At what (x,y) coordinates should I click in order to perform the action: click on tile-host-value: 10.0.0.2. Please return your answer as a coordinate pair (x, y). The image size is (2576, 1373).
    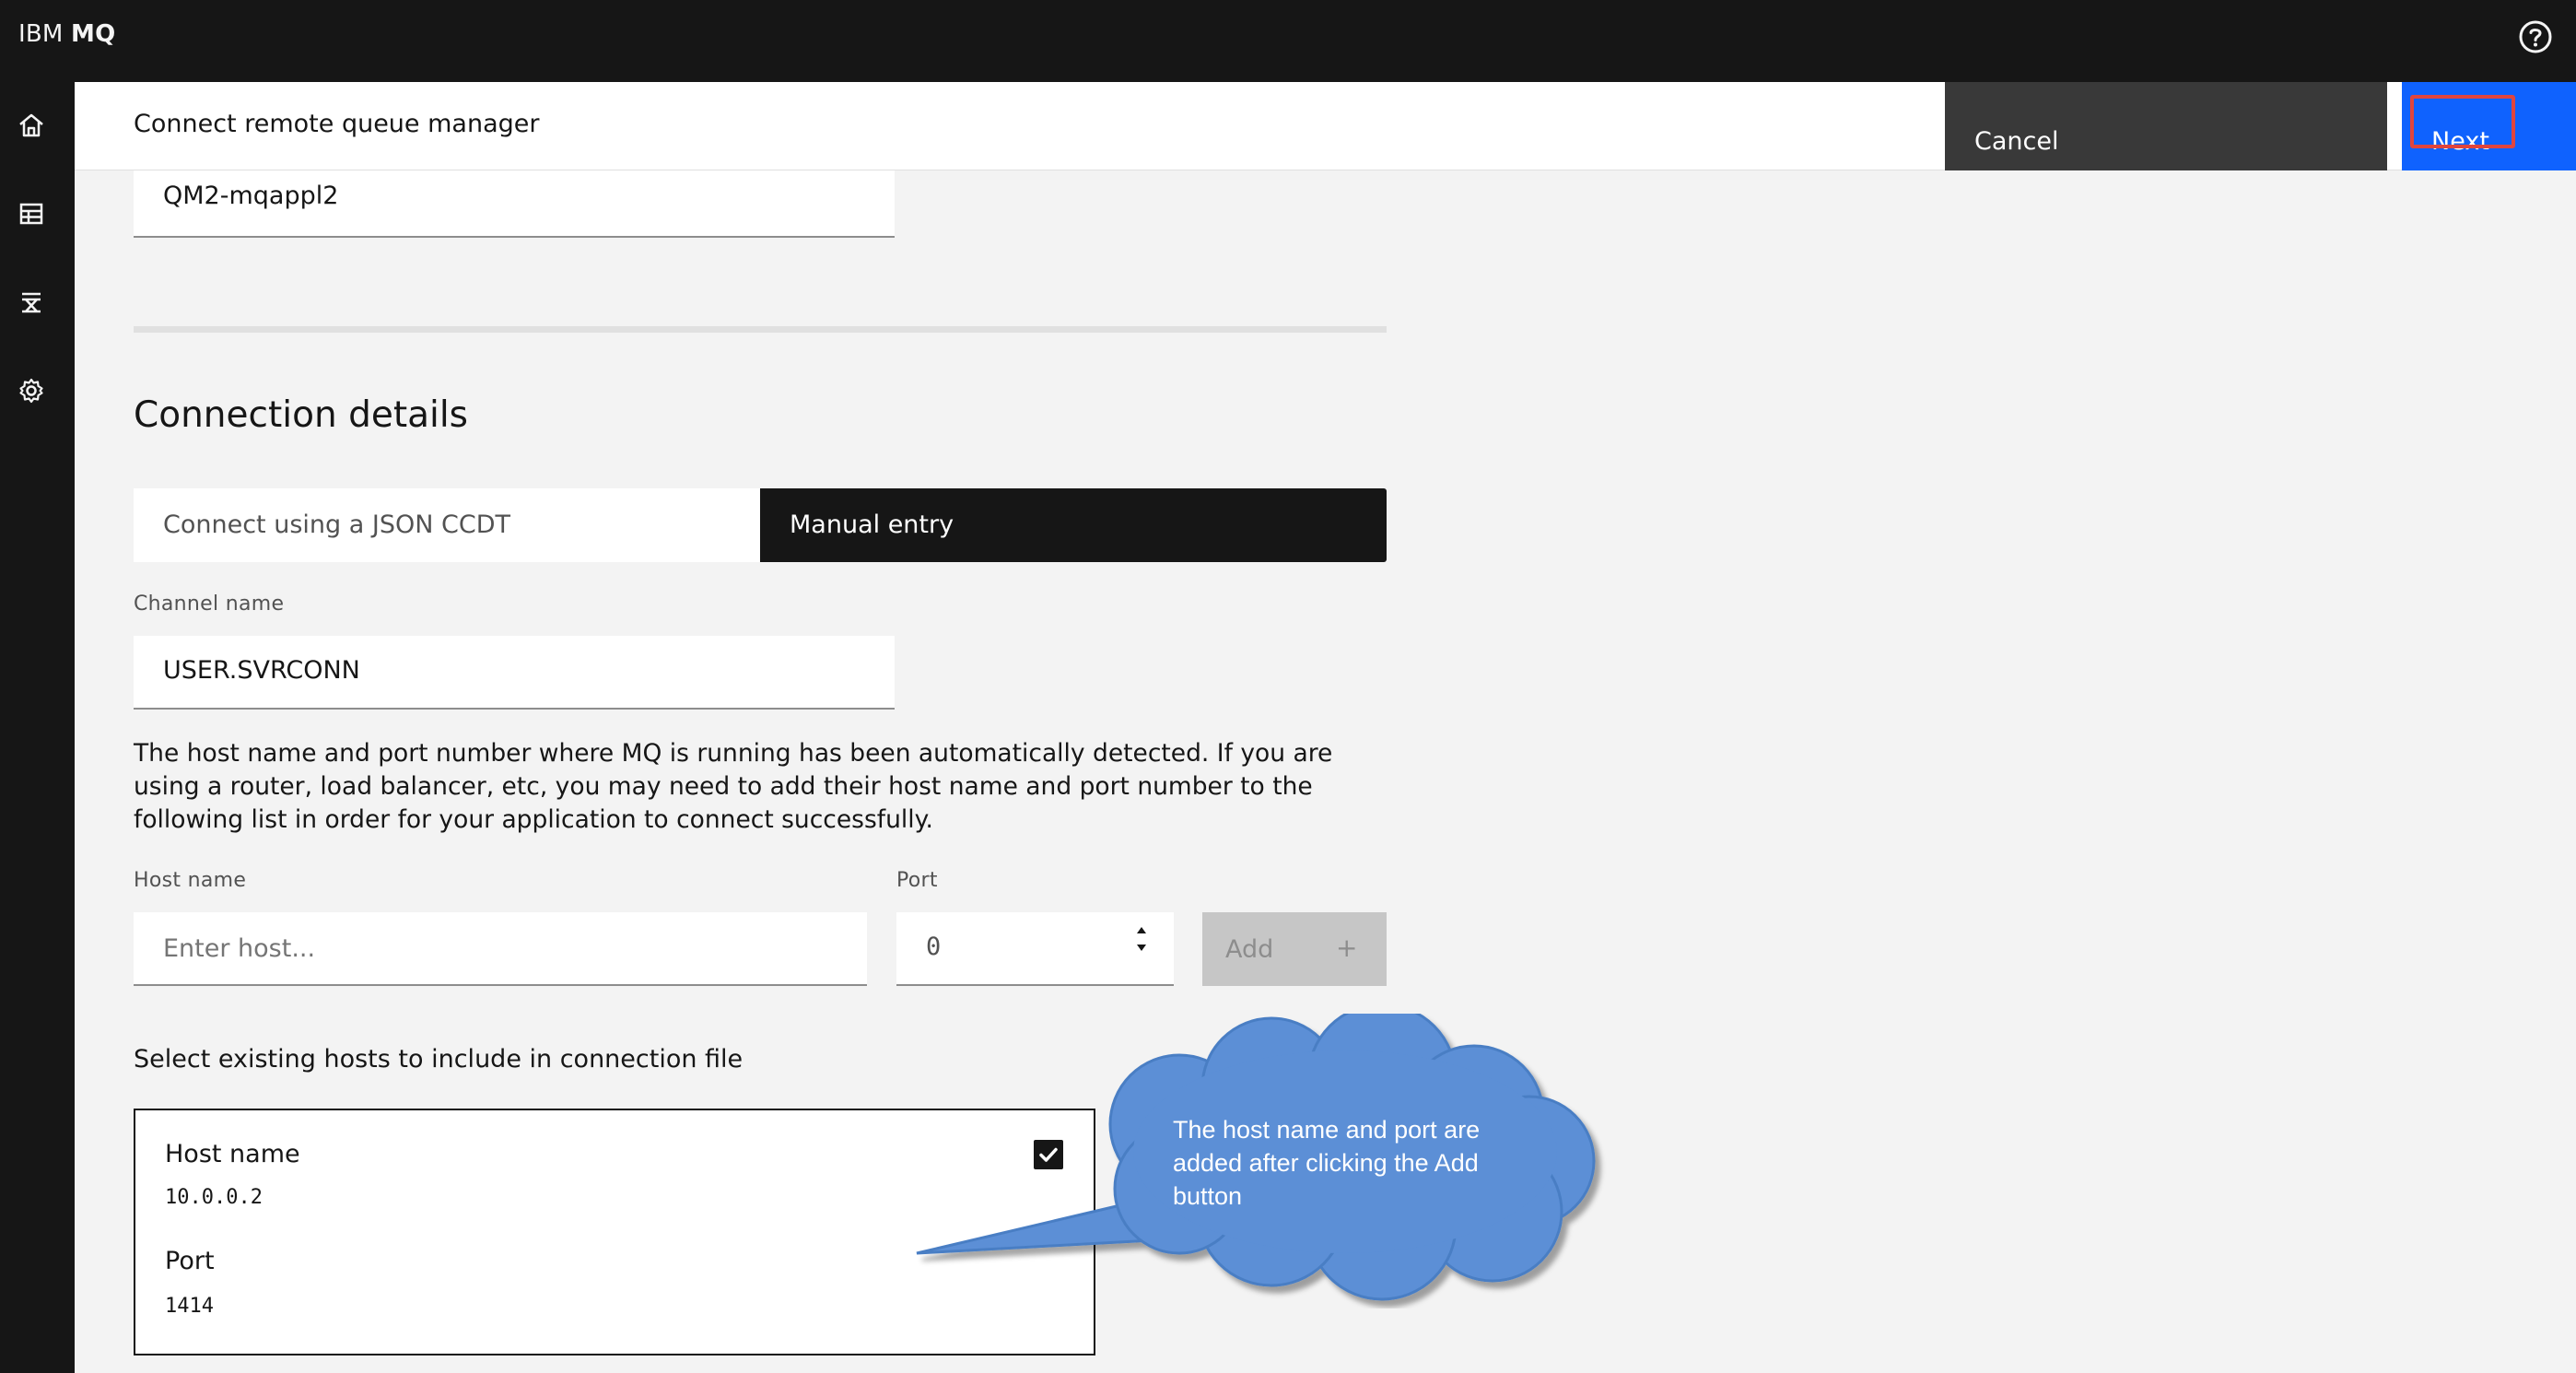
    Looking at the image, I should click on (214, 1197).